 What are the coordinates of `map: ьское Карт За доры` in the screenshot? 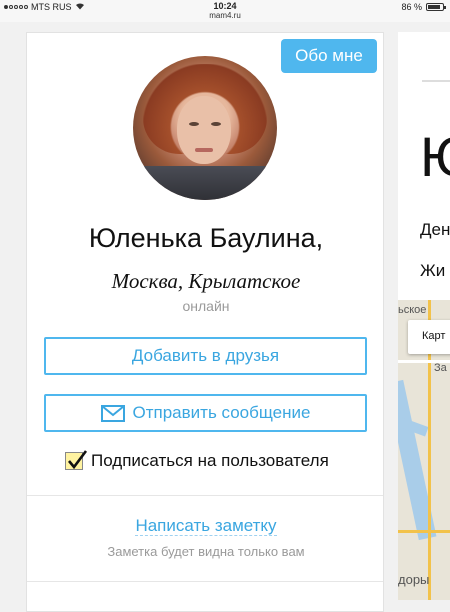 It's located at (424, 450).